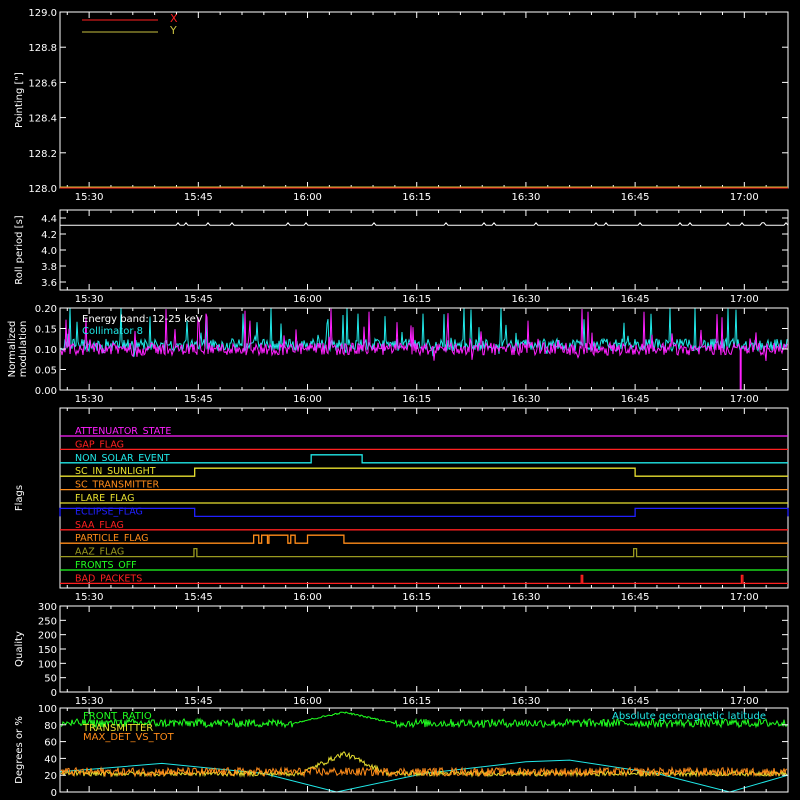 The image size is (800, 800). I want to click on y-tick-label: 4.4, so click(49, 219).